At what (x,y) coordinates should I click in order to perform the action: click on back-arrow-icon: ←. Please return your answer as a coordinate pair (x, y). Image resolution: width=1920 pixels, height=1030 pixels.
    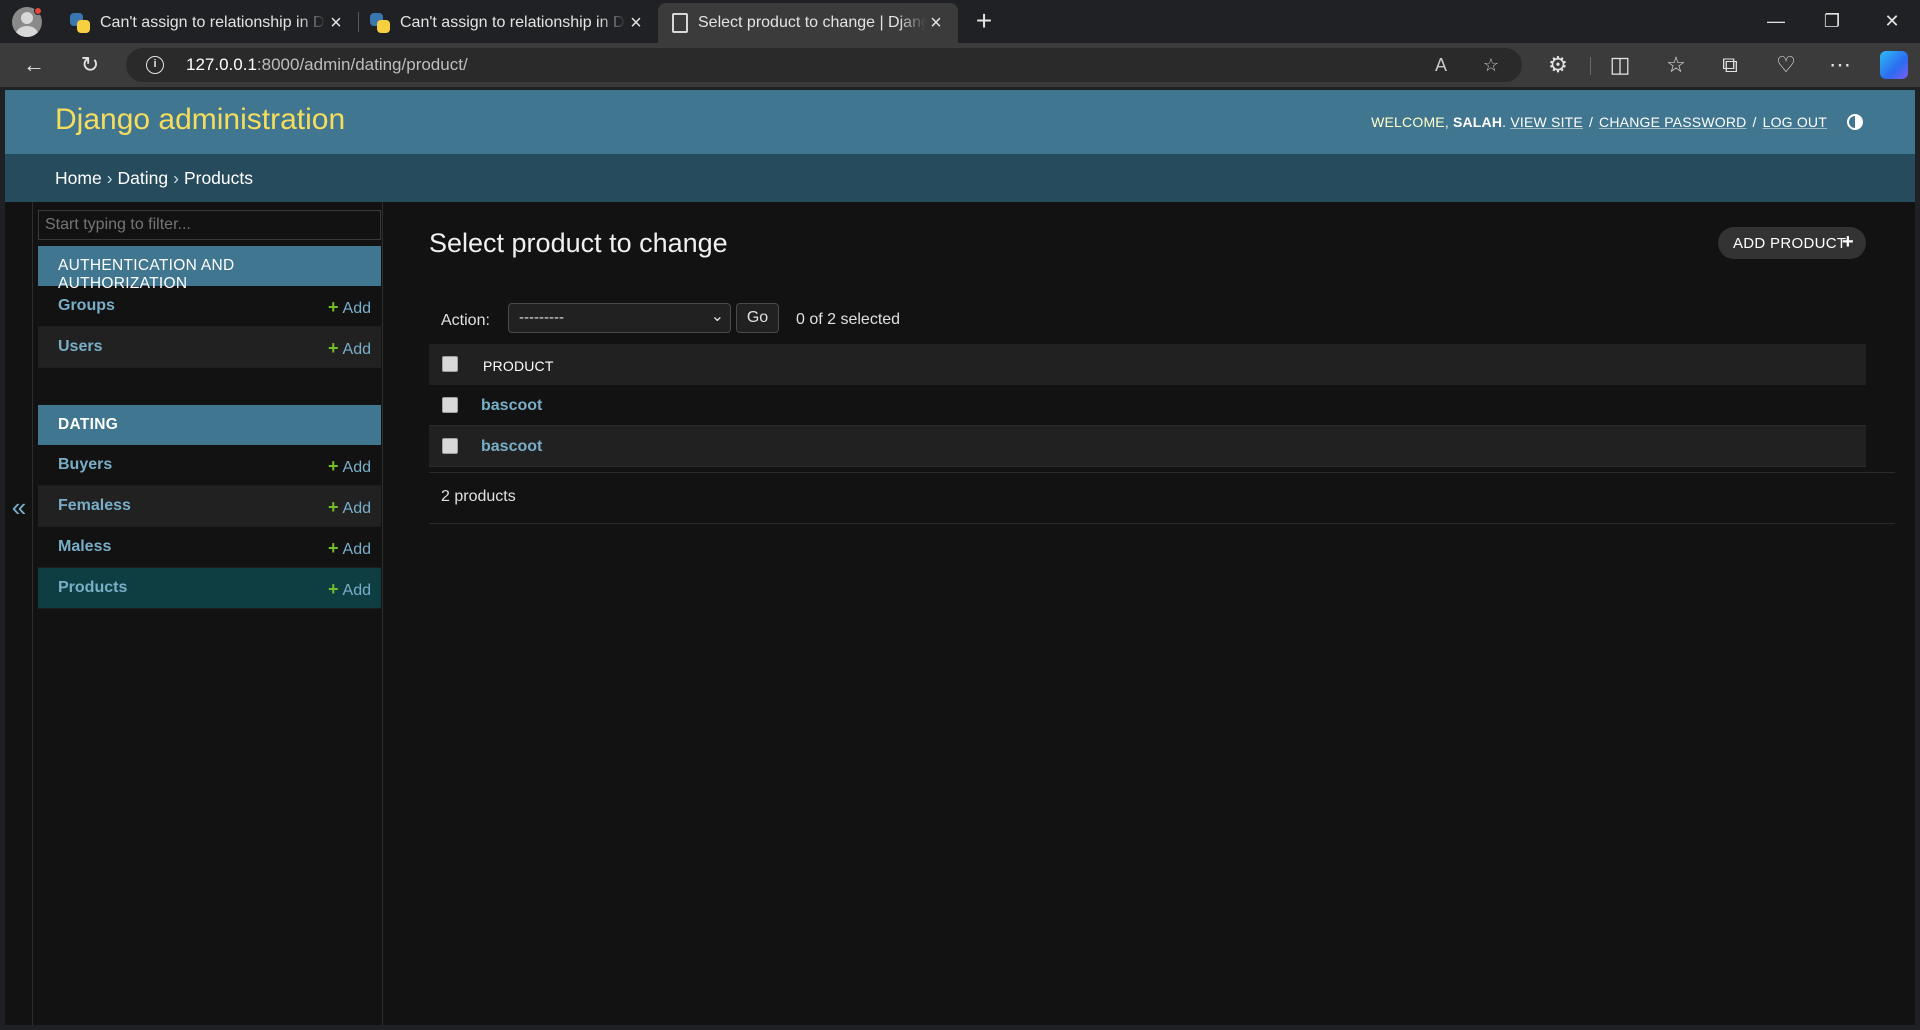
    Looking at the image, I should click on (34, 65).